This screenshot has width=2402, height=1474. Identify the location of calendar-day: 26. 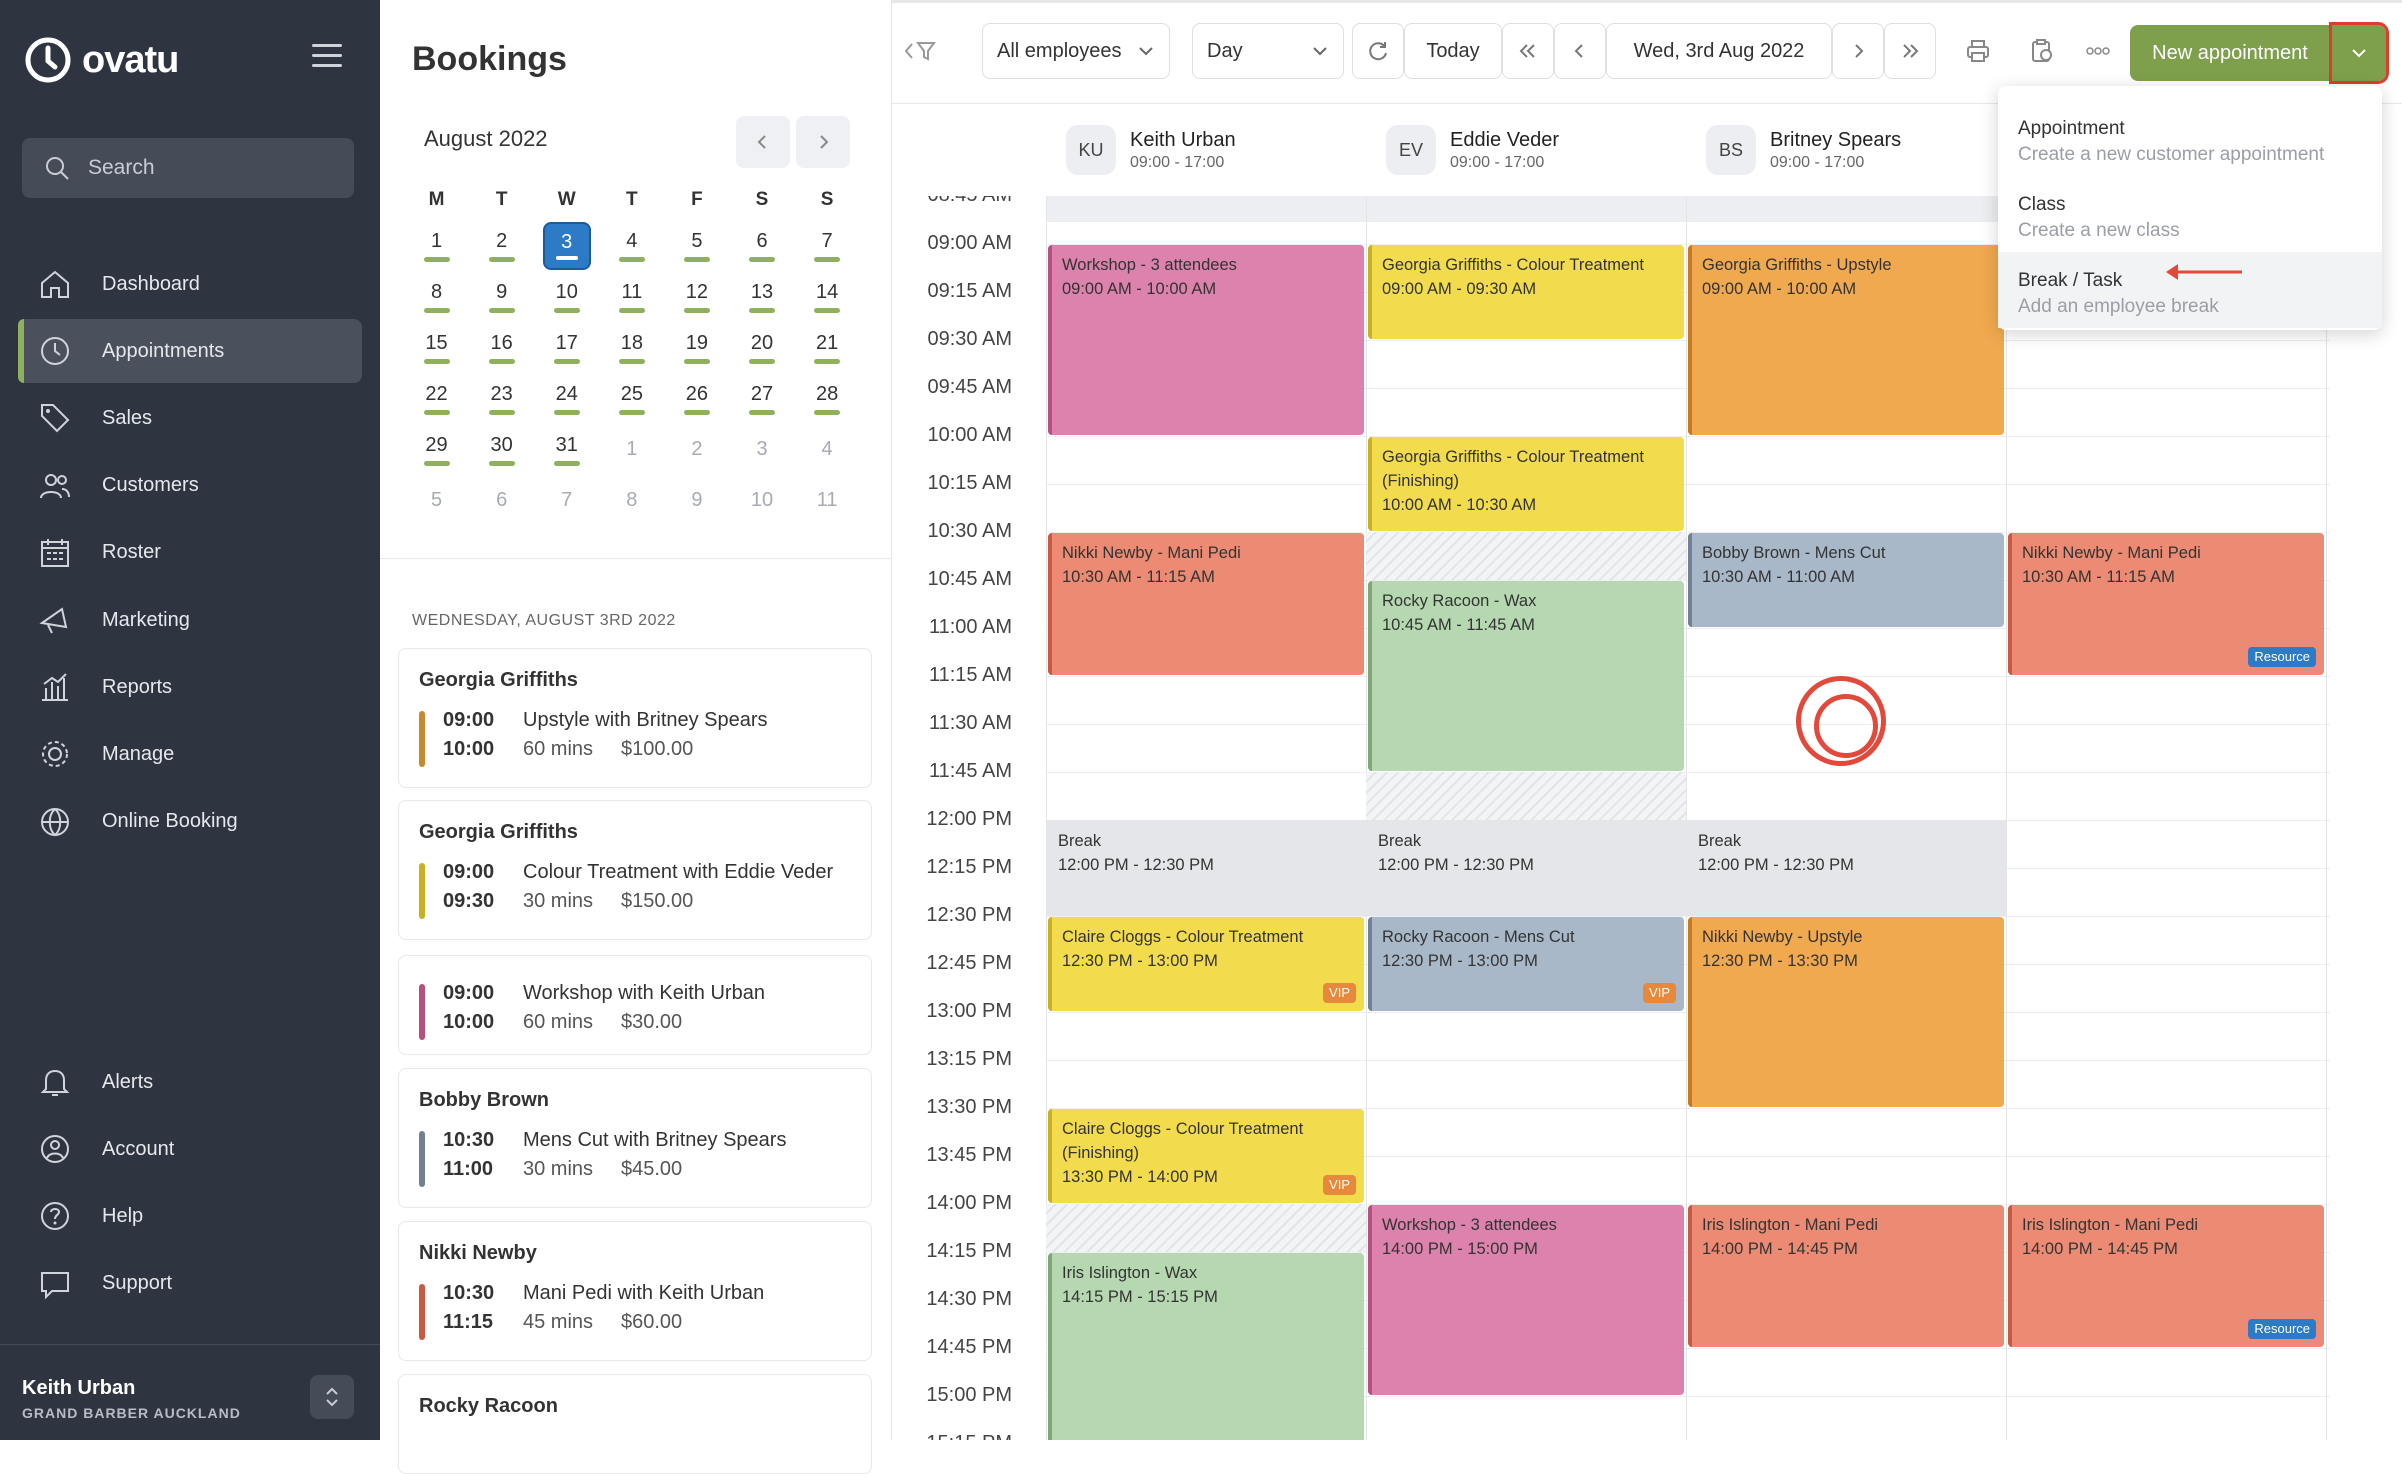
(696, 398).